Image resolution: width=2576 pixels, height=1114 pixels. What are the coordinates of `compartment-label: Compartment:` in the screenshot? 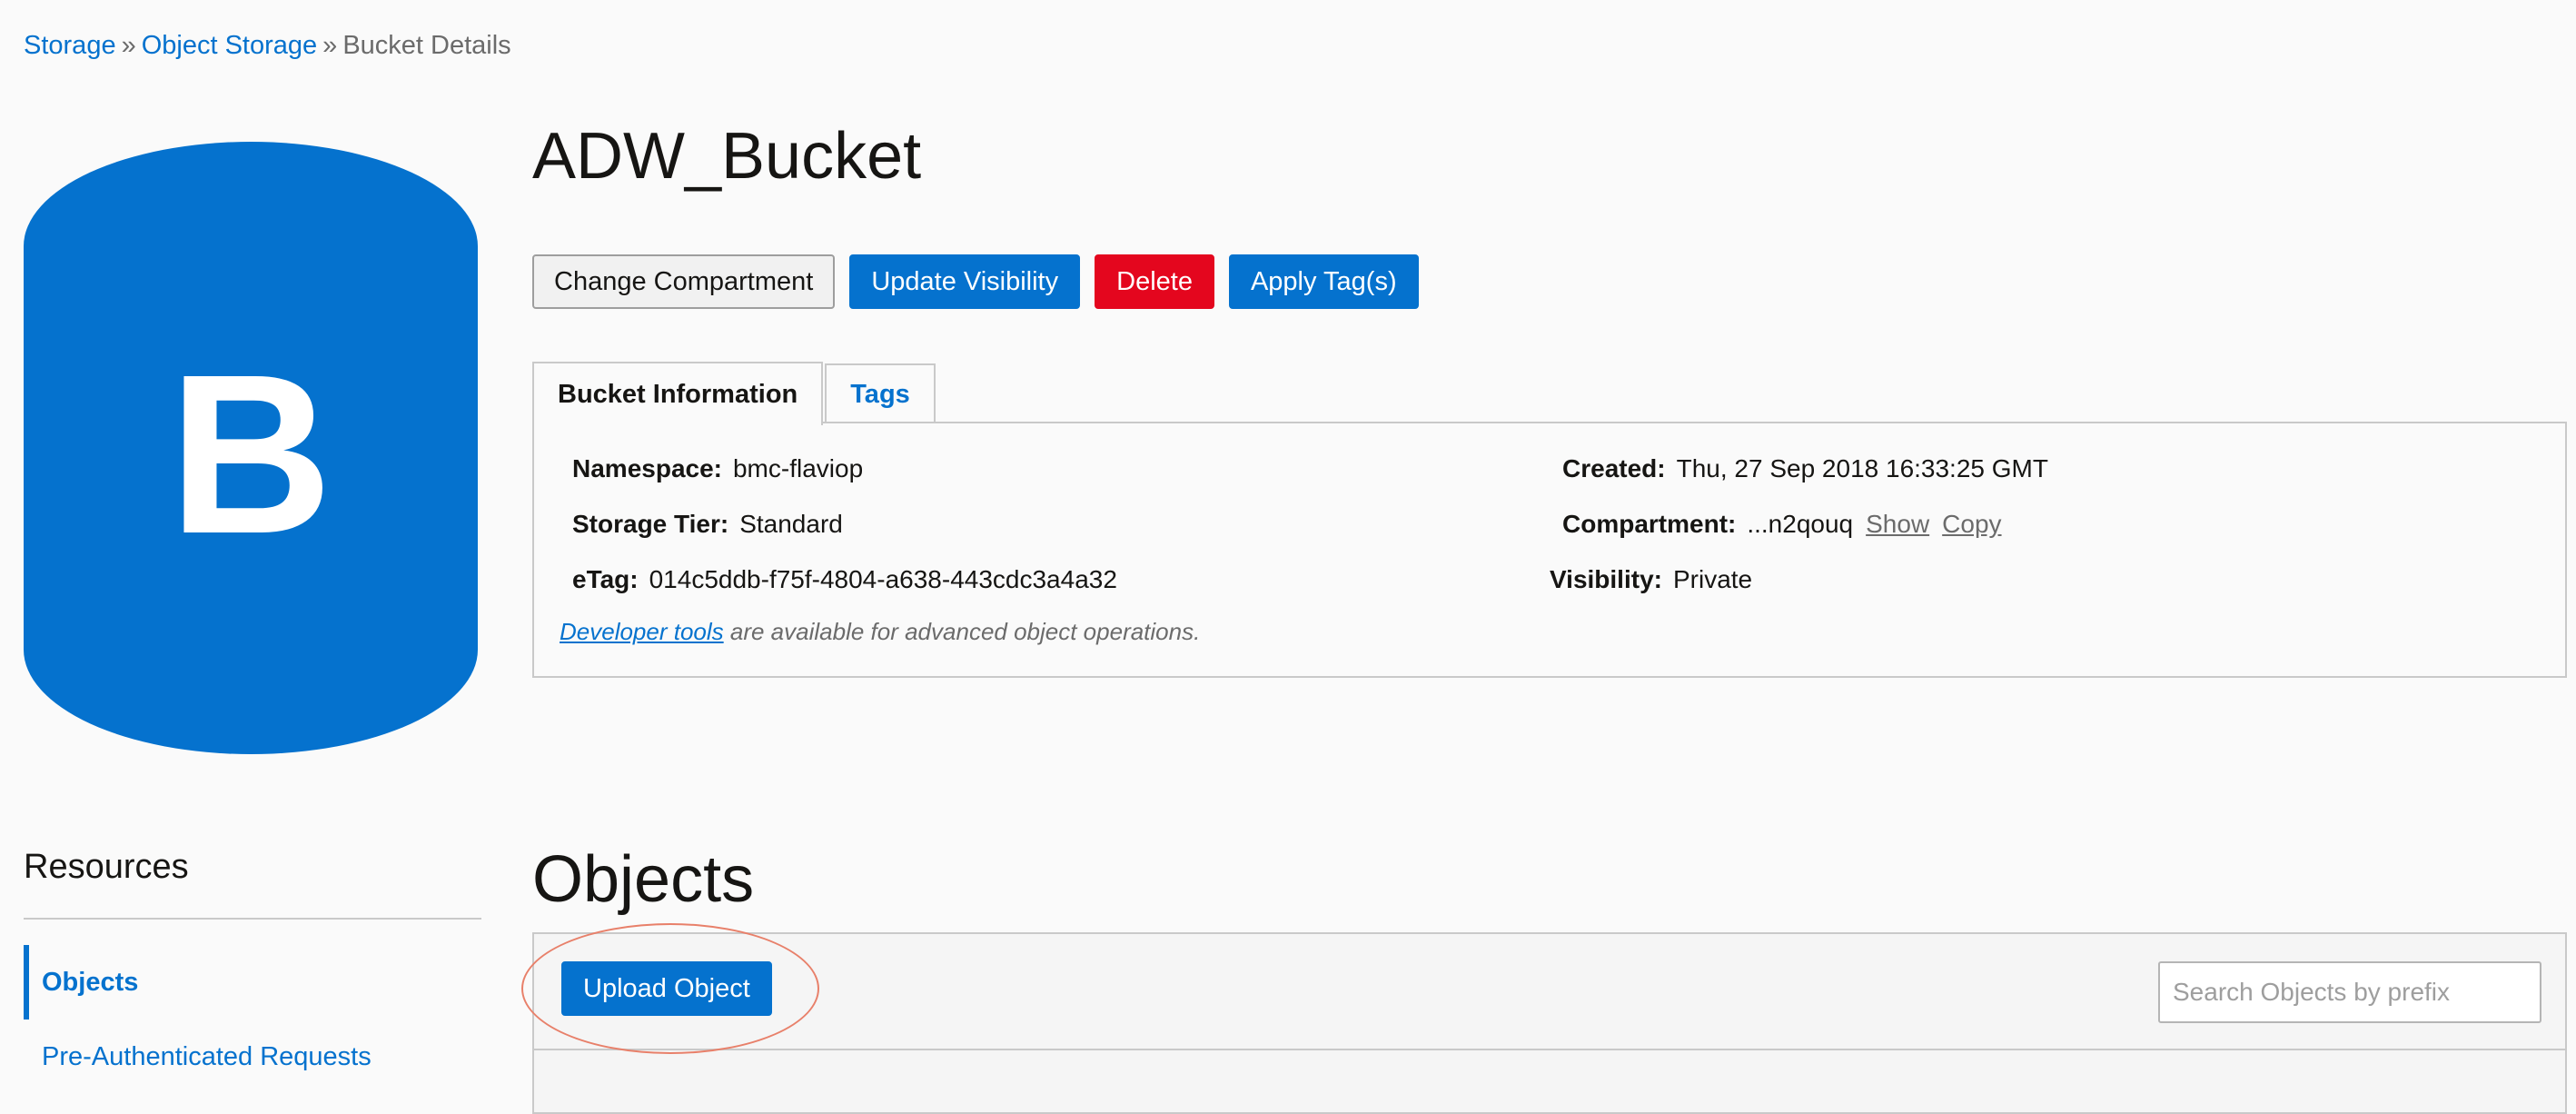 It's located at (1649, 524).